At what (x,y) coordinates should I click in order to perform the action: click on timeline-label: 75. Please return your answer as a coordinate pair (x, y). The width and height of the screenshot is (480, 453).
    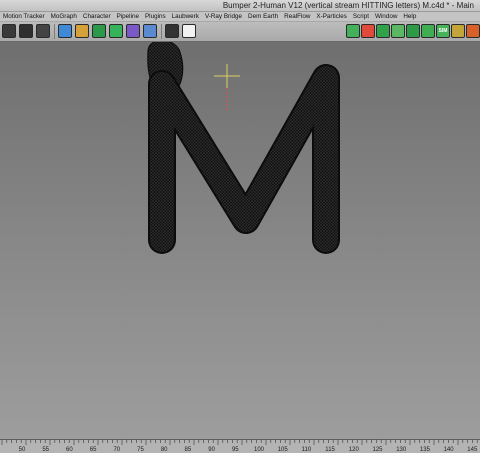
    Looking at the image, I should click on (140, 450).